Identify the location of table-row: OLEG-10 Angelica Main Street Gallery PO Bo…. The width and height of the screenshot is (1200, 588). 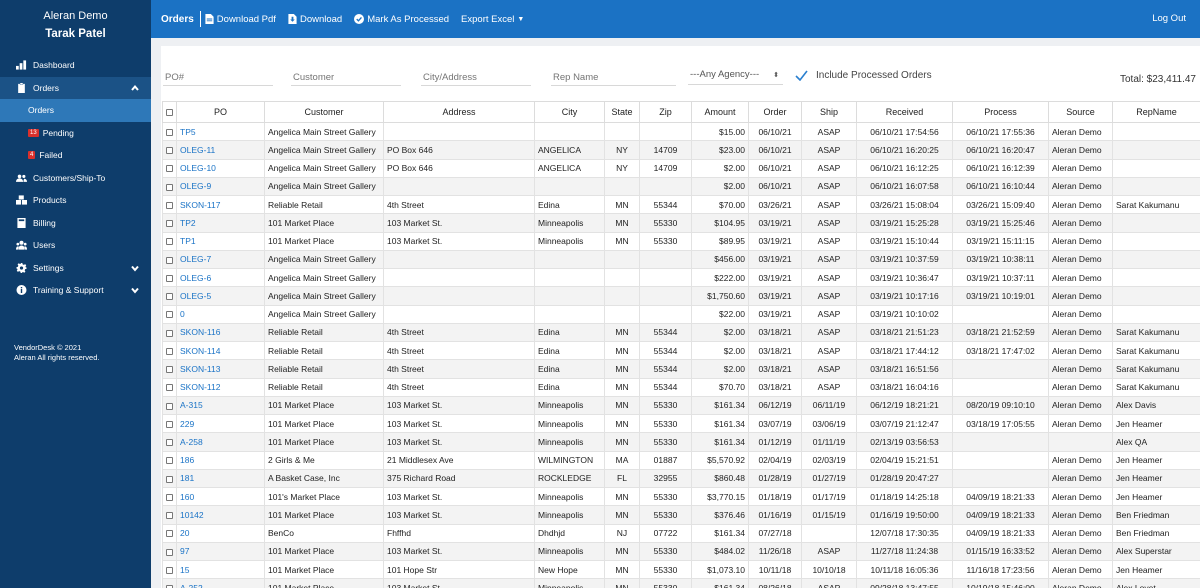
(681, 168).